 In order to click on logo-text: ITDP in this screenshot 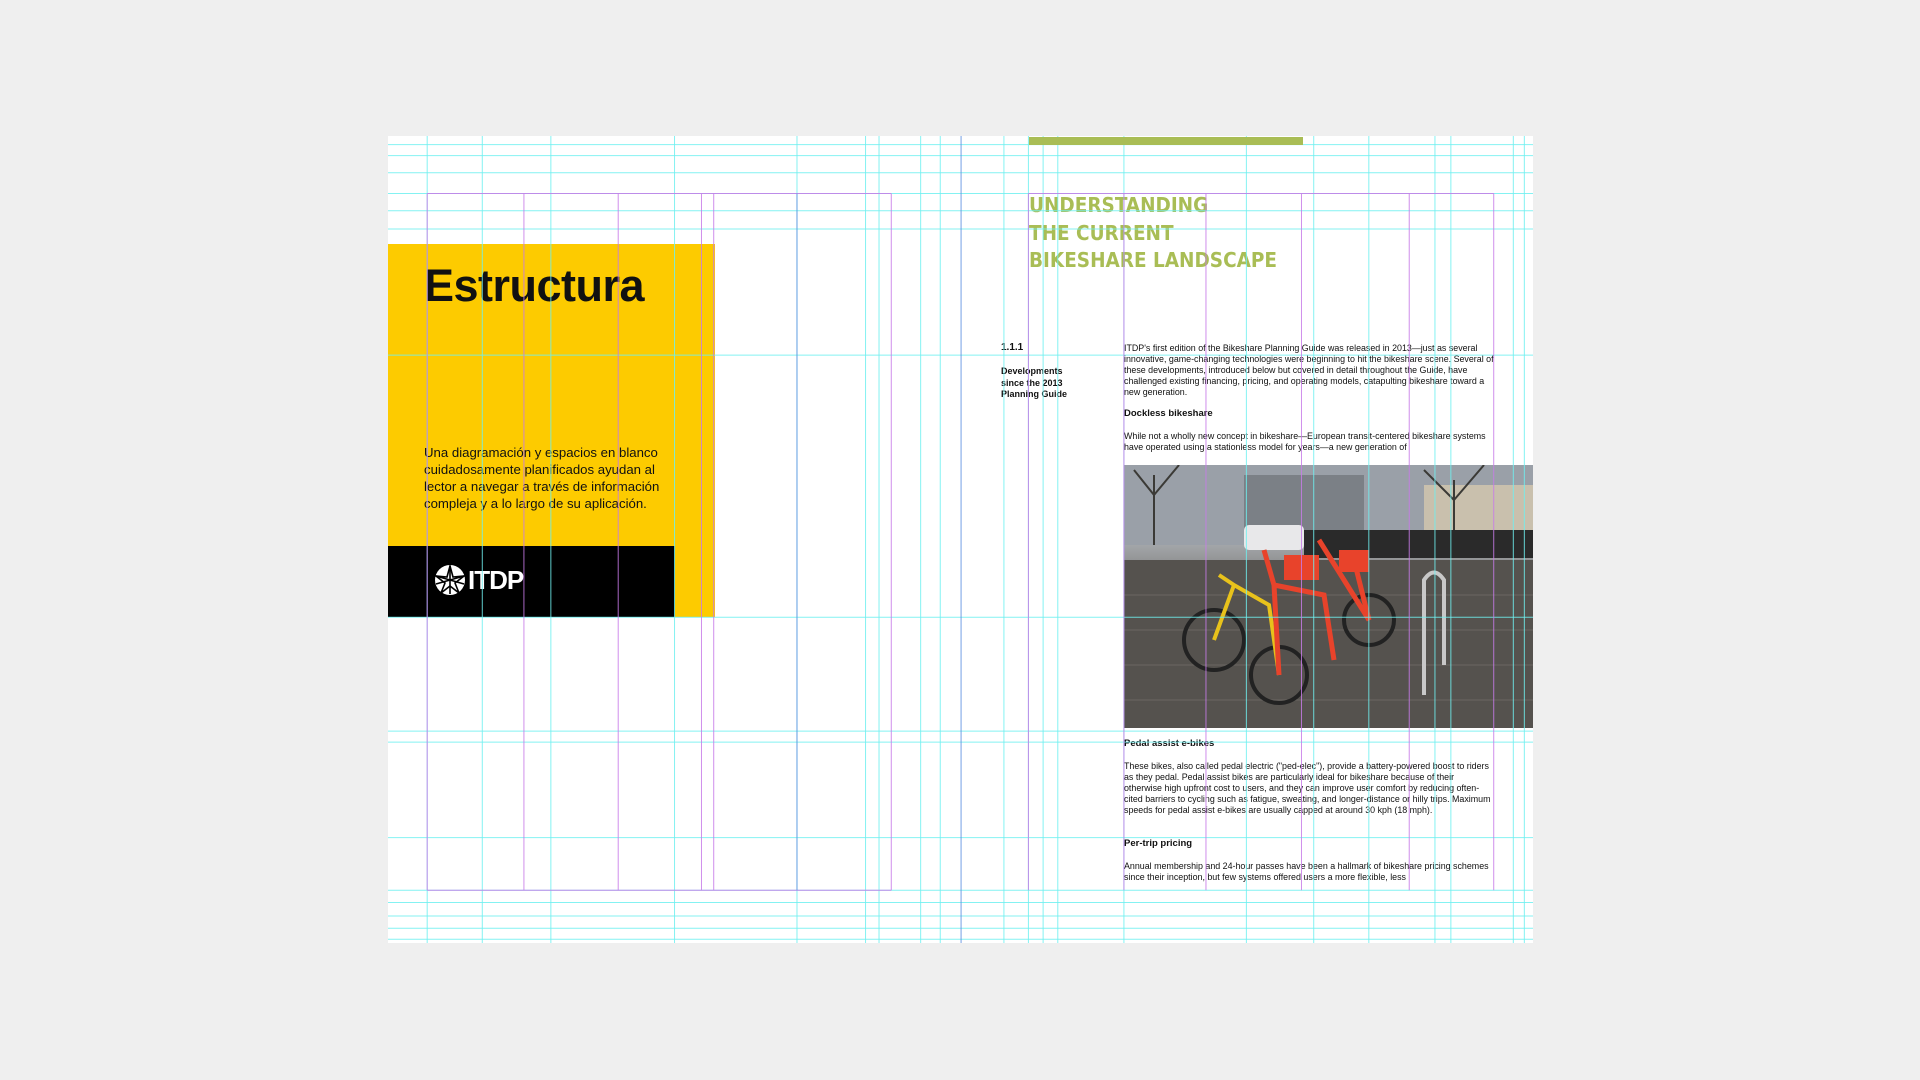, I will do `click(496, 579)`.